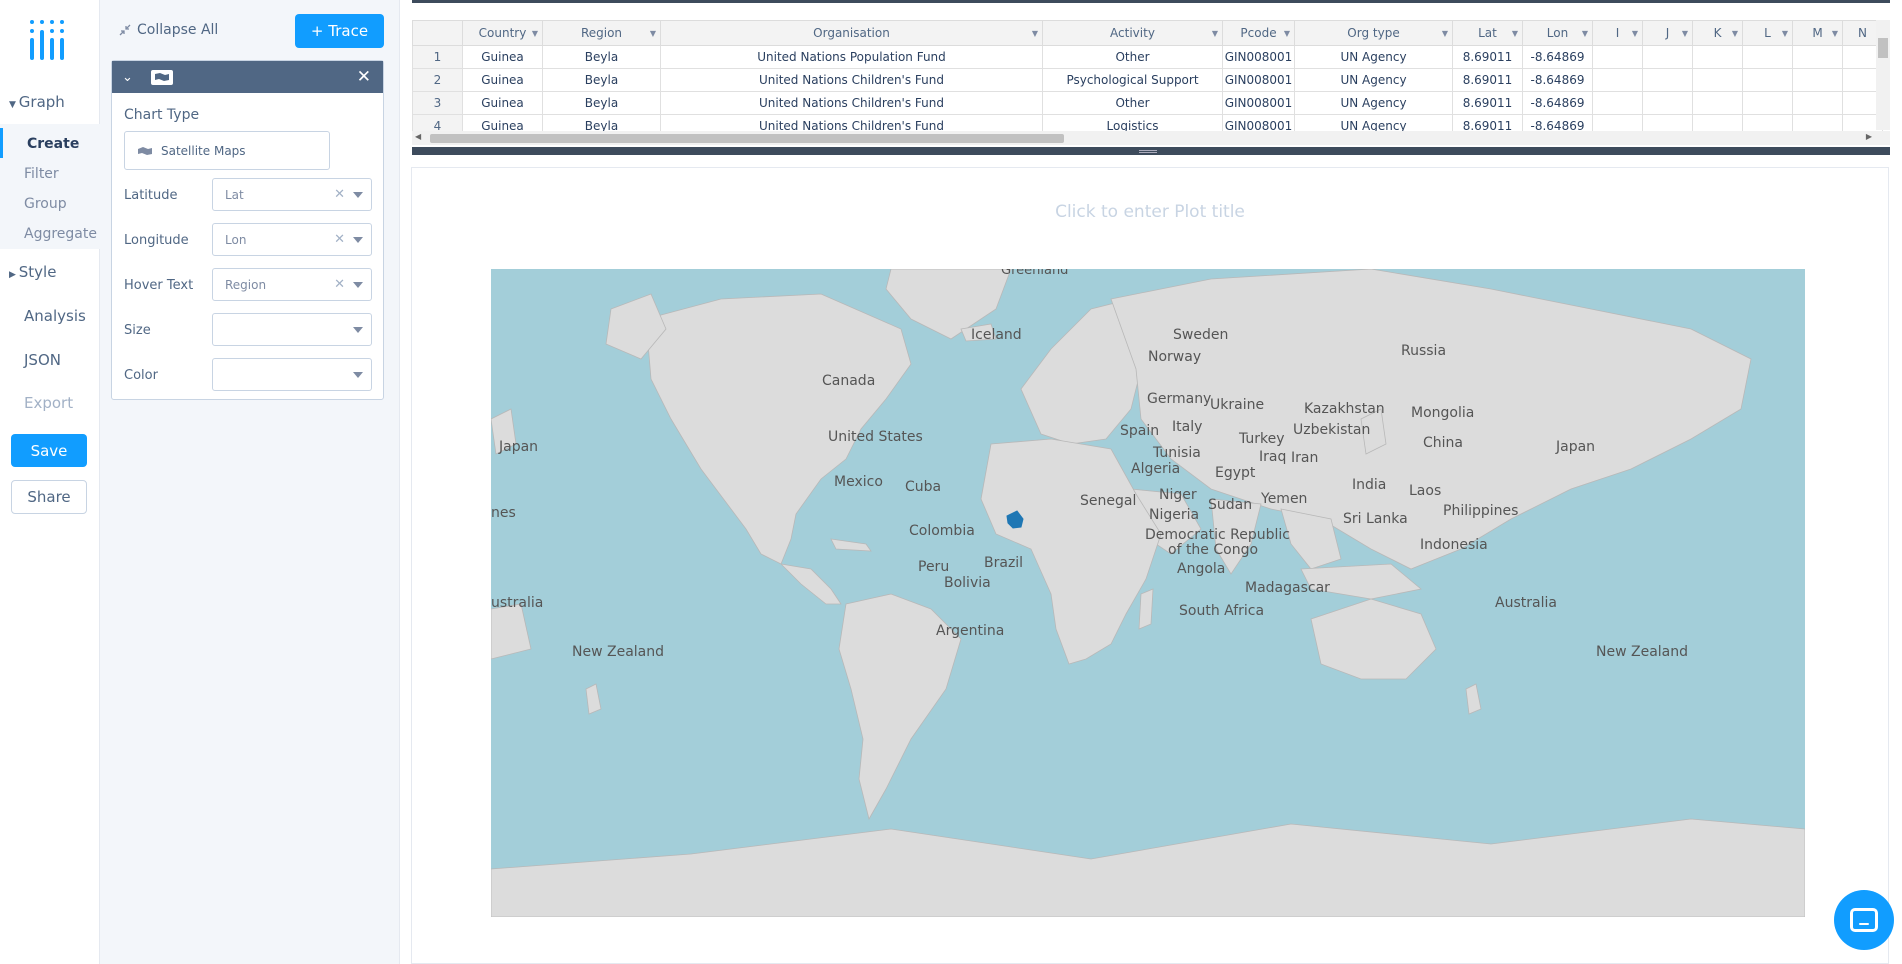 Image resolution: width=1902 pixels, height=964 pixels. Describe the element at coordinates (1717, 33) in the screenshot. I see `column-header: K ▼` at that location.